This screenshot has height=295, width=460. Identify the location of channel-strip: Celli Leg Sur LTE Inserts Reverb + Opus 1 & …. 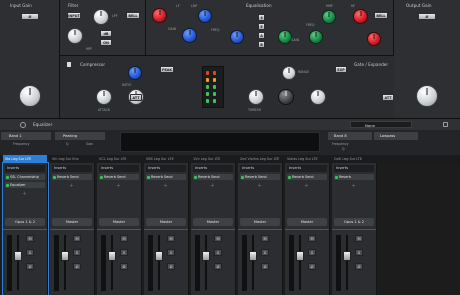
(354, 225).